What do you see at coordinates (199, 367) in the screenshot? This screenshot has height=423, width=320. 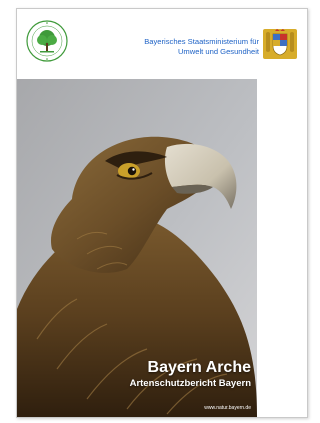 I see `cover-title: Bayern Arche` at bounding box center [199, 367].